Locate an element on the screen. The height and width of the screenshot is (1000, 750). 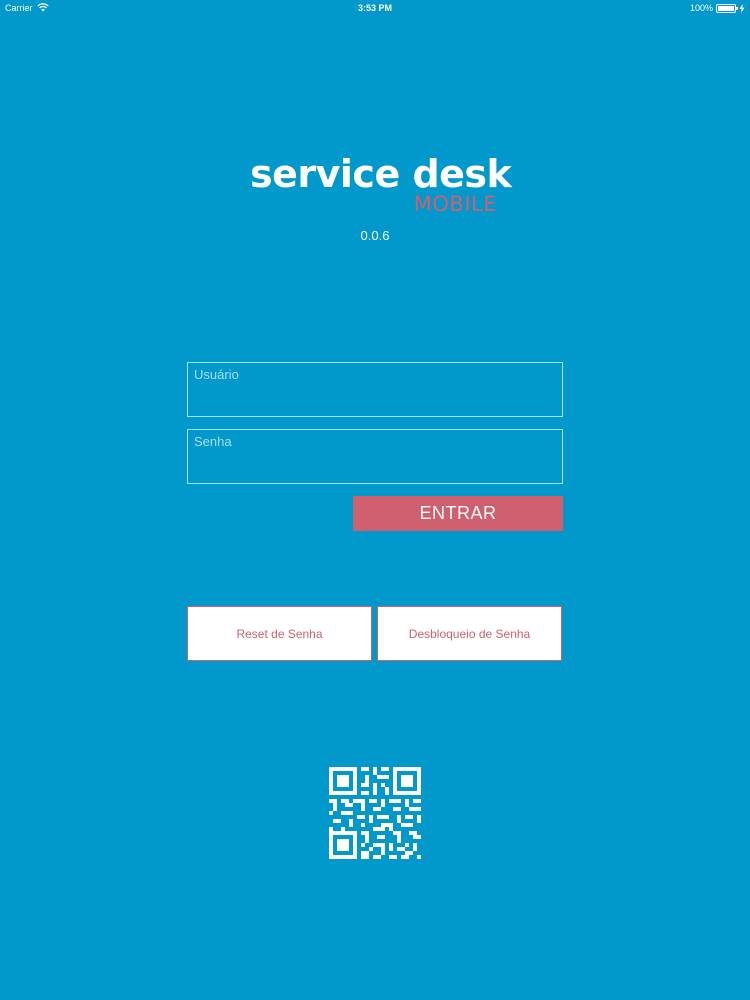
login-button: ENTRAR is located at coordinates (458, 513).